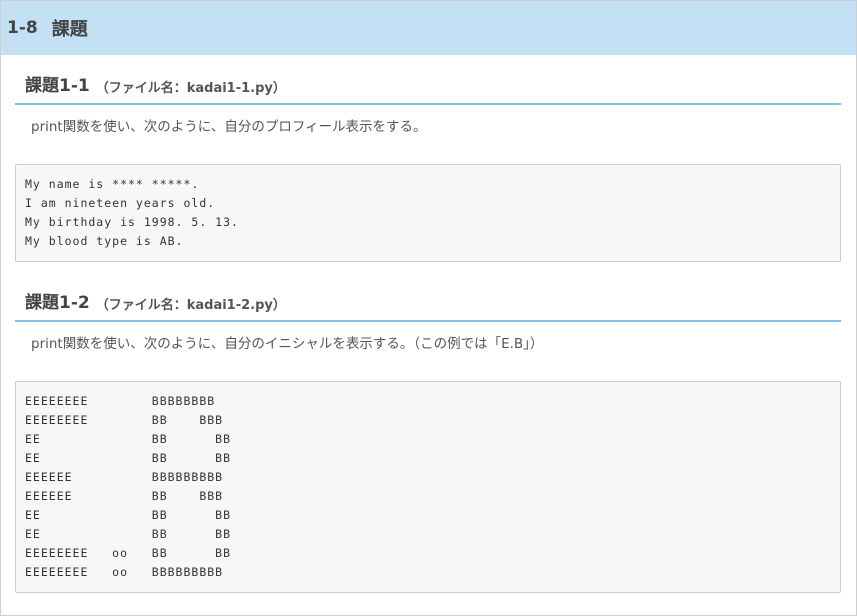  I want to click on task-title: 課題1-2, so click(57, 303).